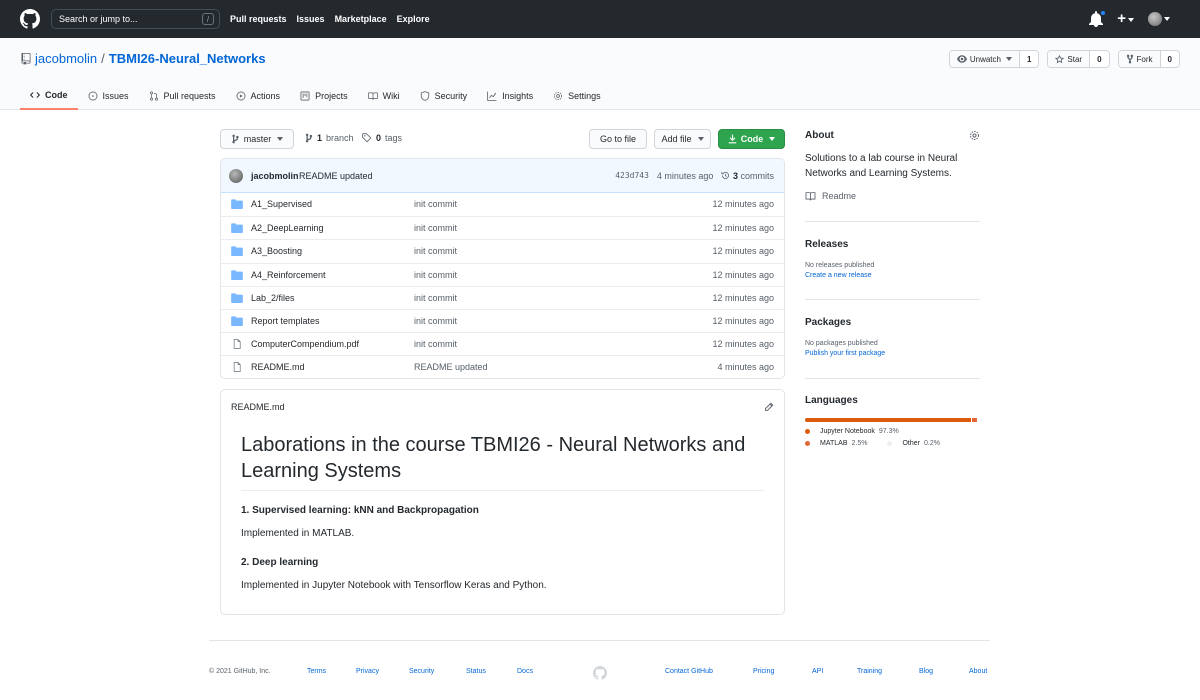 This screenshot has height=700, width=1200. What do you see at coordinates (236, 176) in the screenshot?
I see `commit-author-avatar` at bounding box center [236, 176].